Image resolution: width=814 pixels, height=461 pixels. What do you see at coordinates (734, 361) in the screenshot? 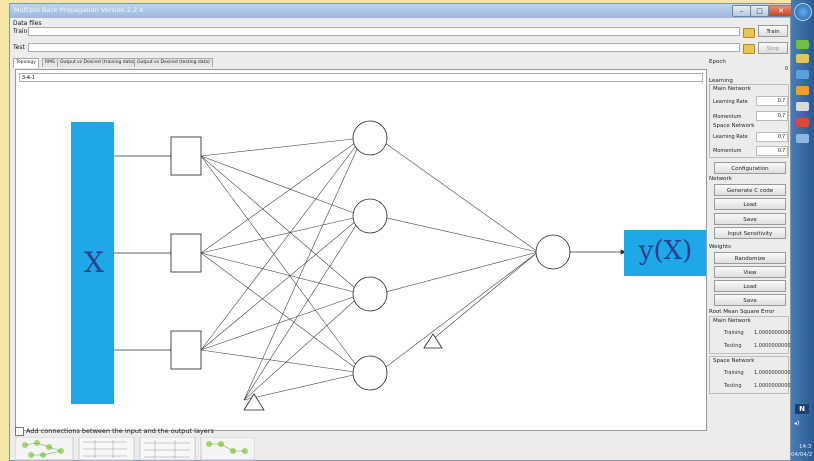
I see `rms-space-network-label: Space Network` at bounding box center [734, 361].